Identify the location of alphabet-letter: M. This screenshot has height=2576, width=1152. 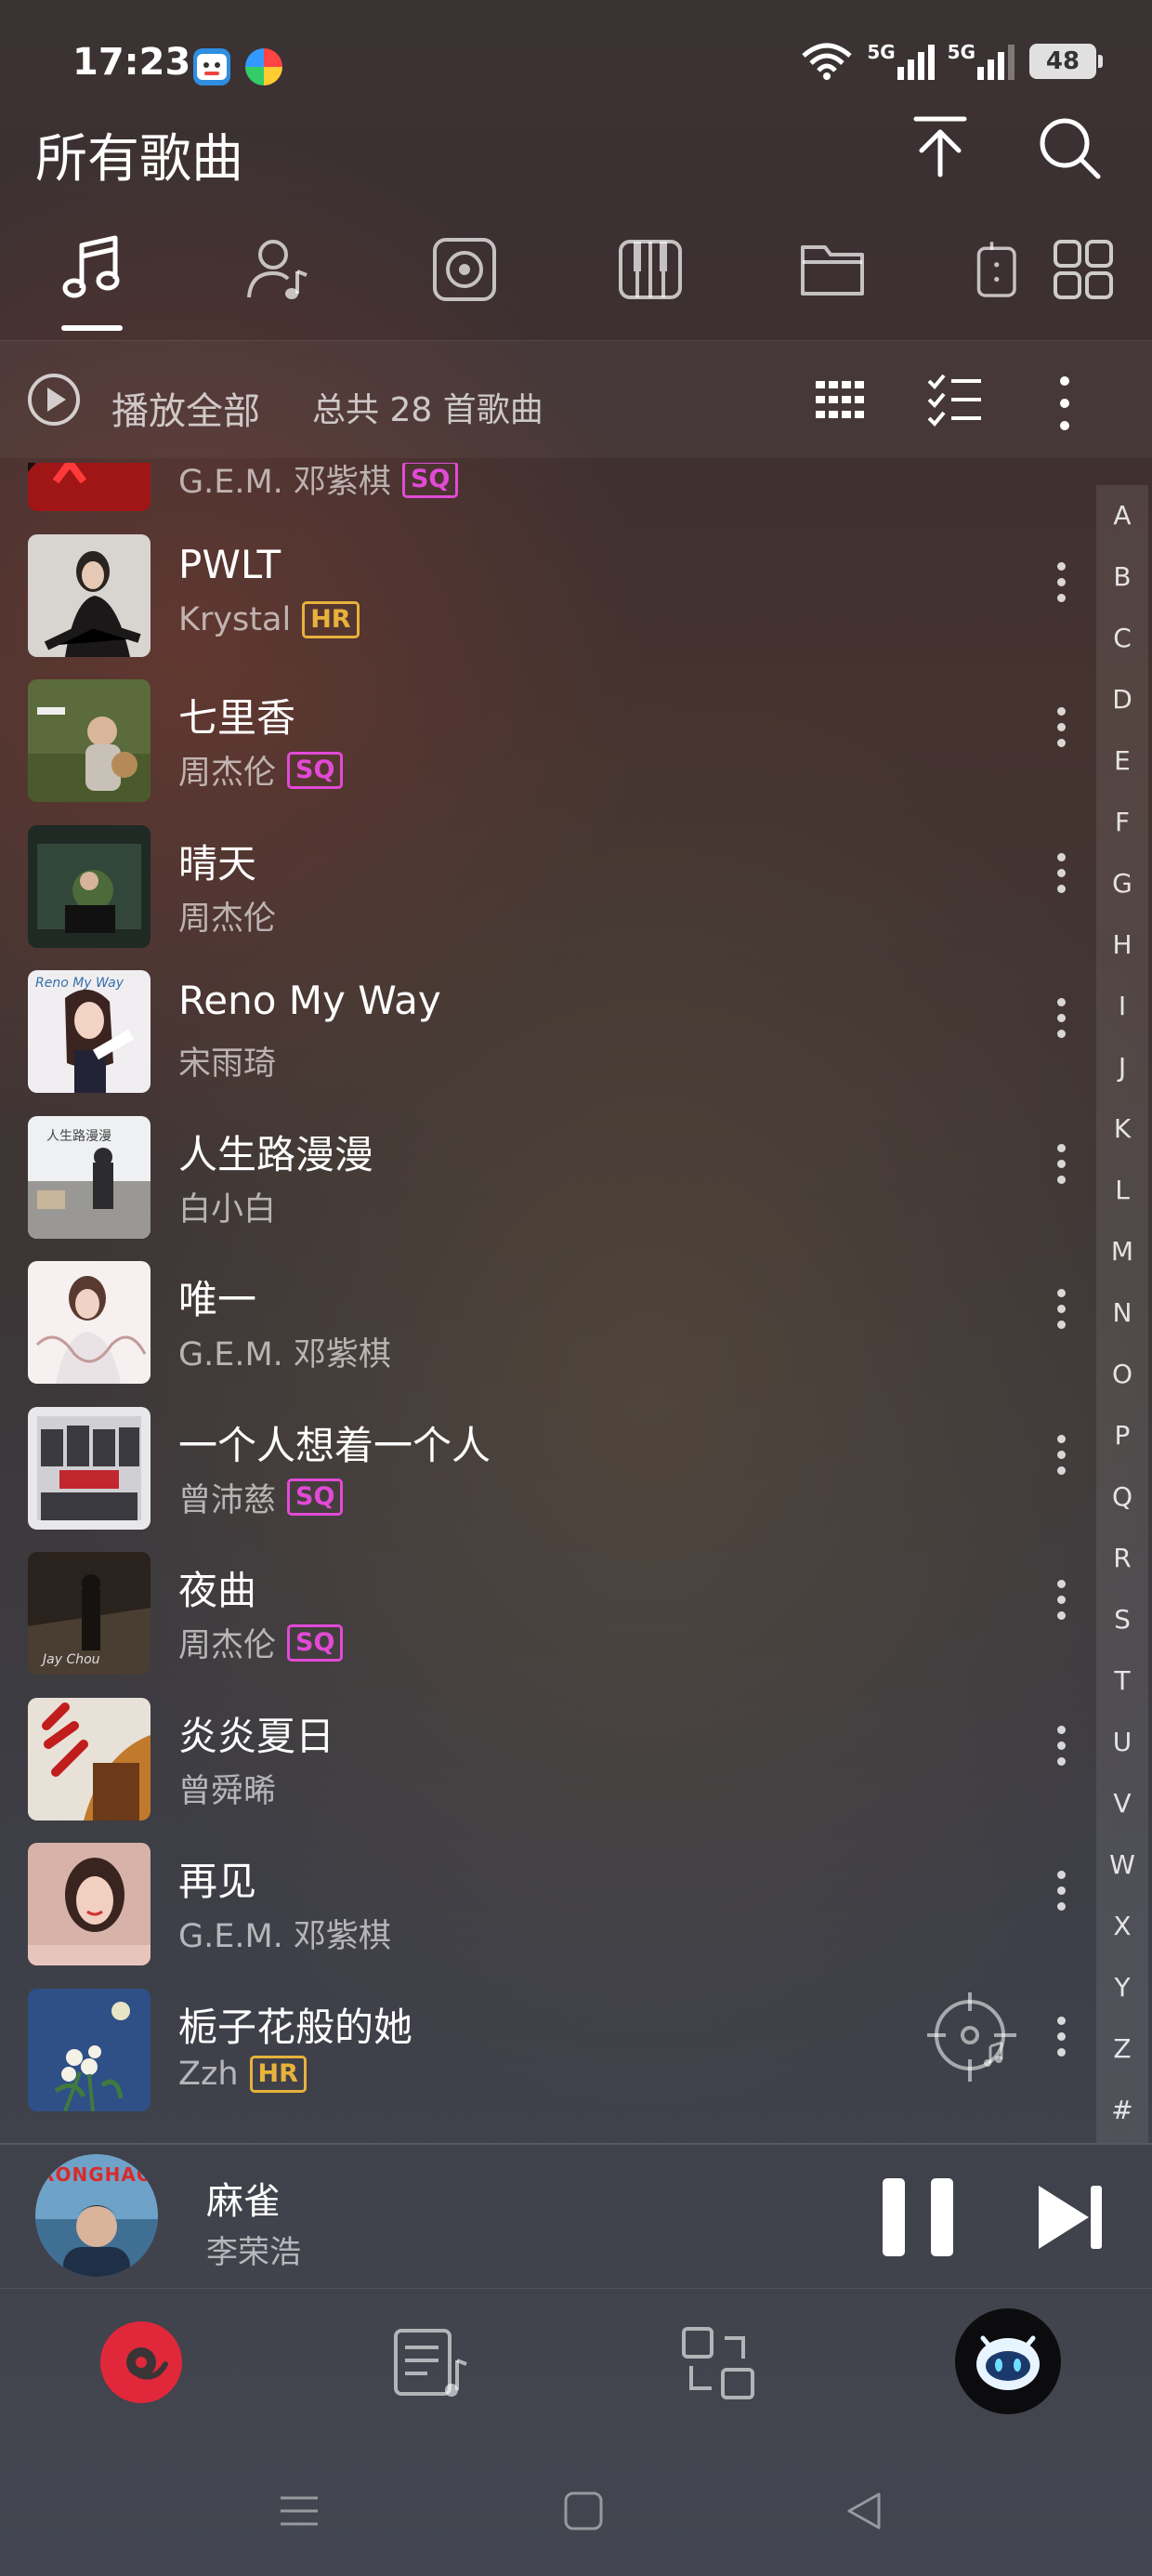
(1122, 1251).